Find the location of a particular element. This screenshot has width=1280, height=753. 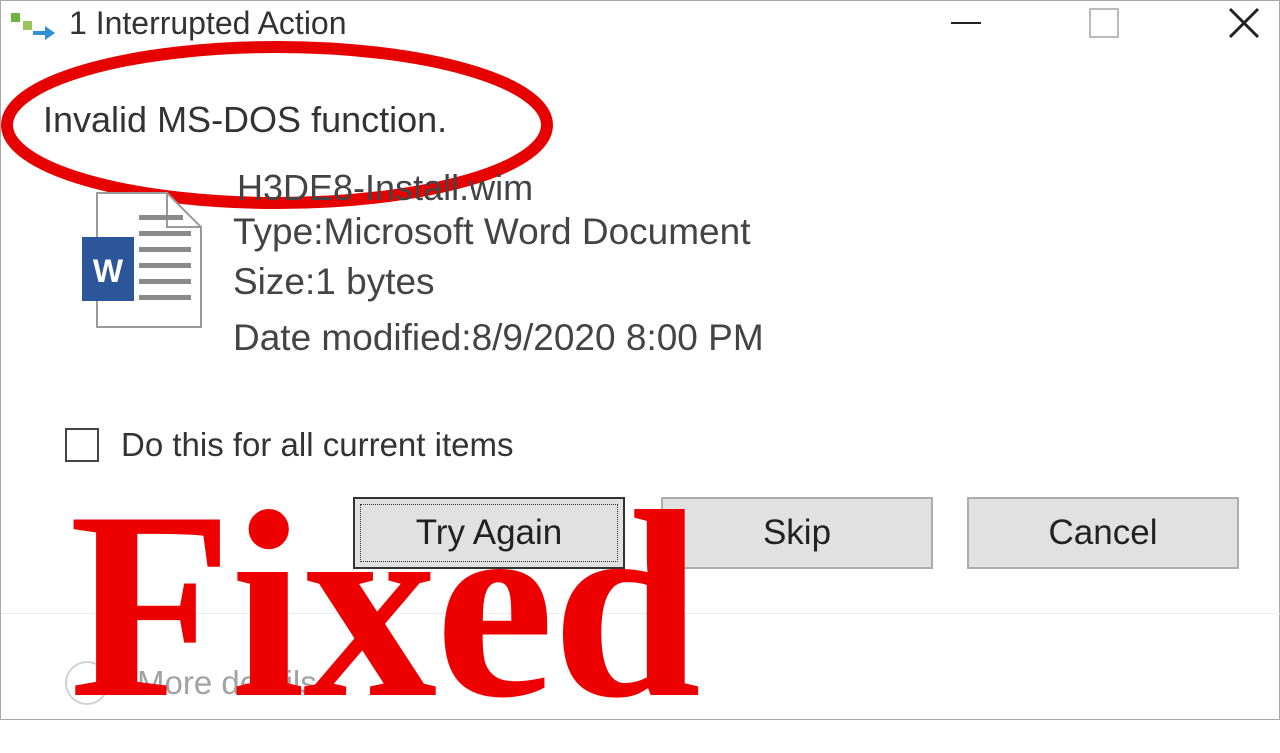

window-title: 1 Interrupted Action is located at coordinates (208, 23).